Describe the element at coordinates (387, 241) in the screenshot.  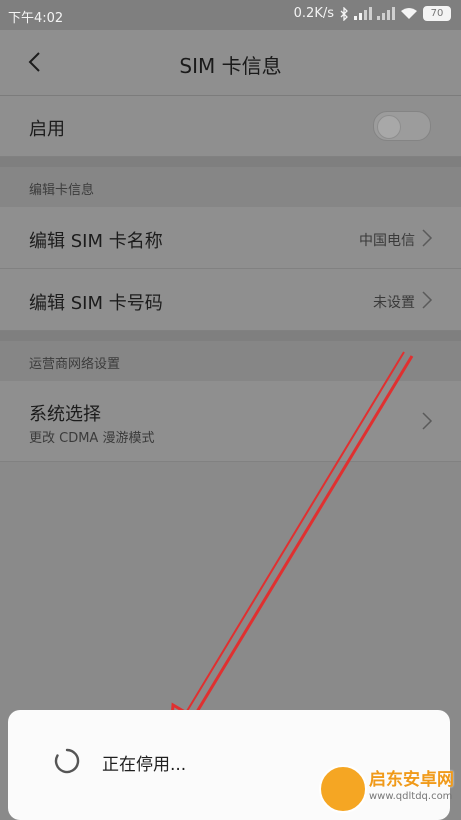
I see `edit-sim-name-value: 中国电信` at that location.